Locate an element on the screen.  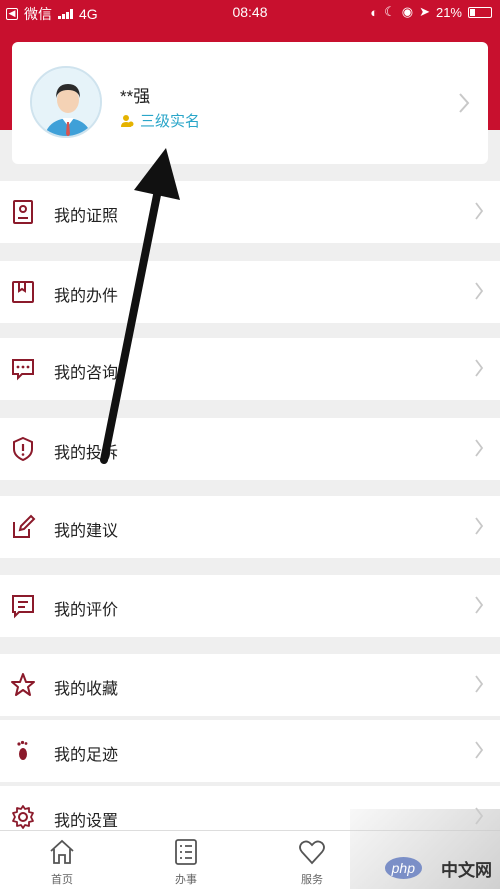
avatar-person-icon is located at coordinates (66, 102).